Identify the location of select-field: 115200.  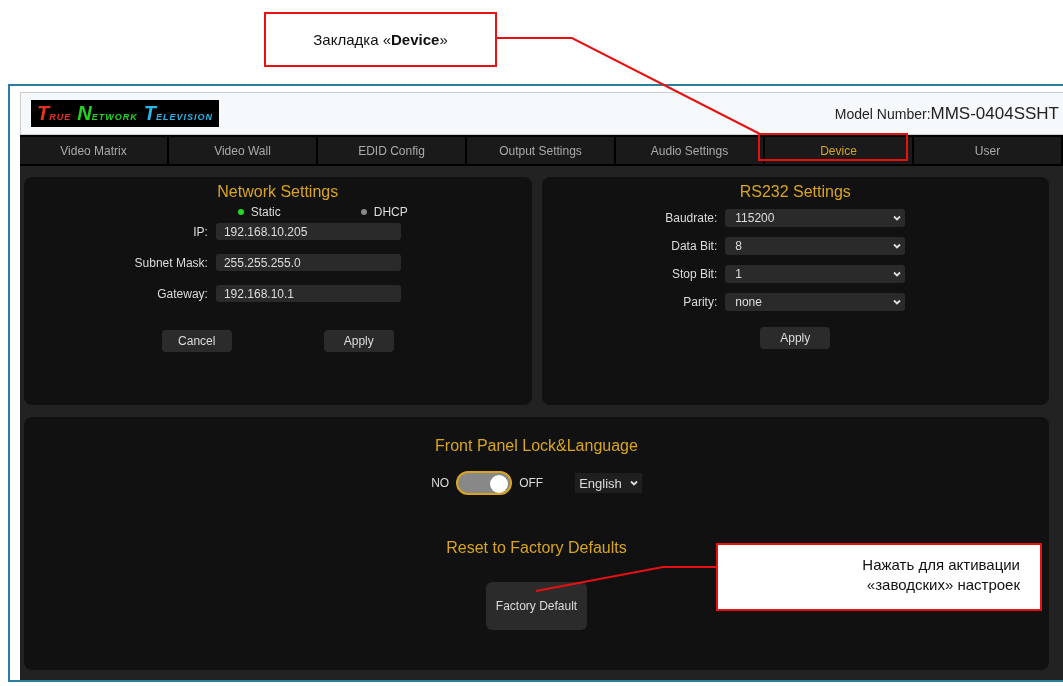
(815, 218).